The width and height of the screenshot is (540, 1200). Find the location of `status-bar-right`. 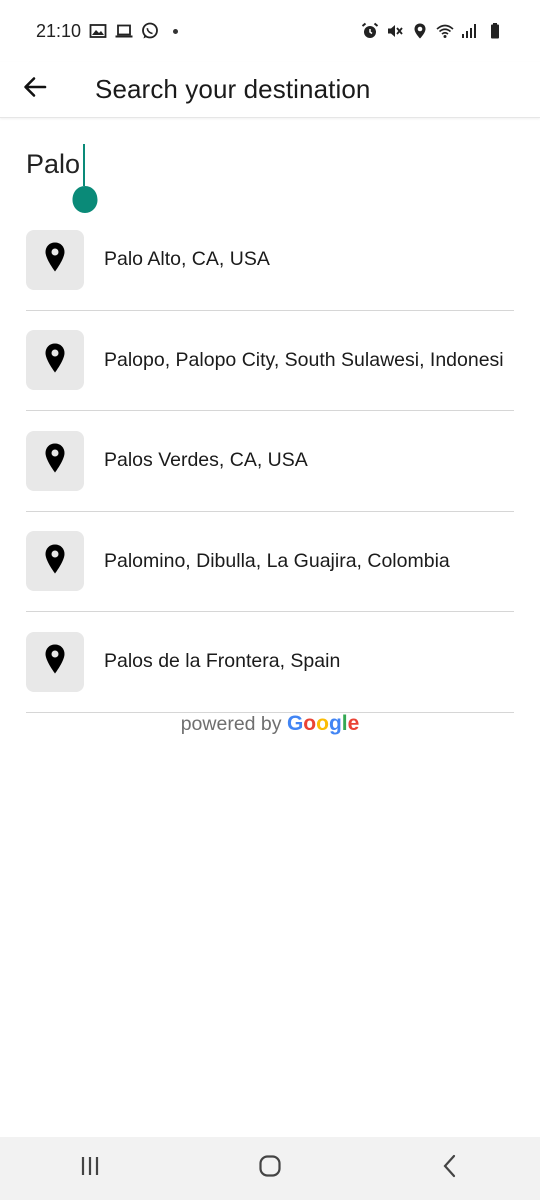

status-bar-right is located at coordinates (432, 31).